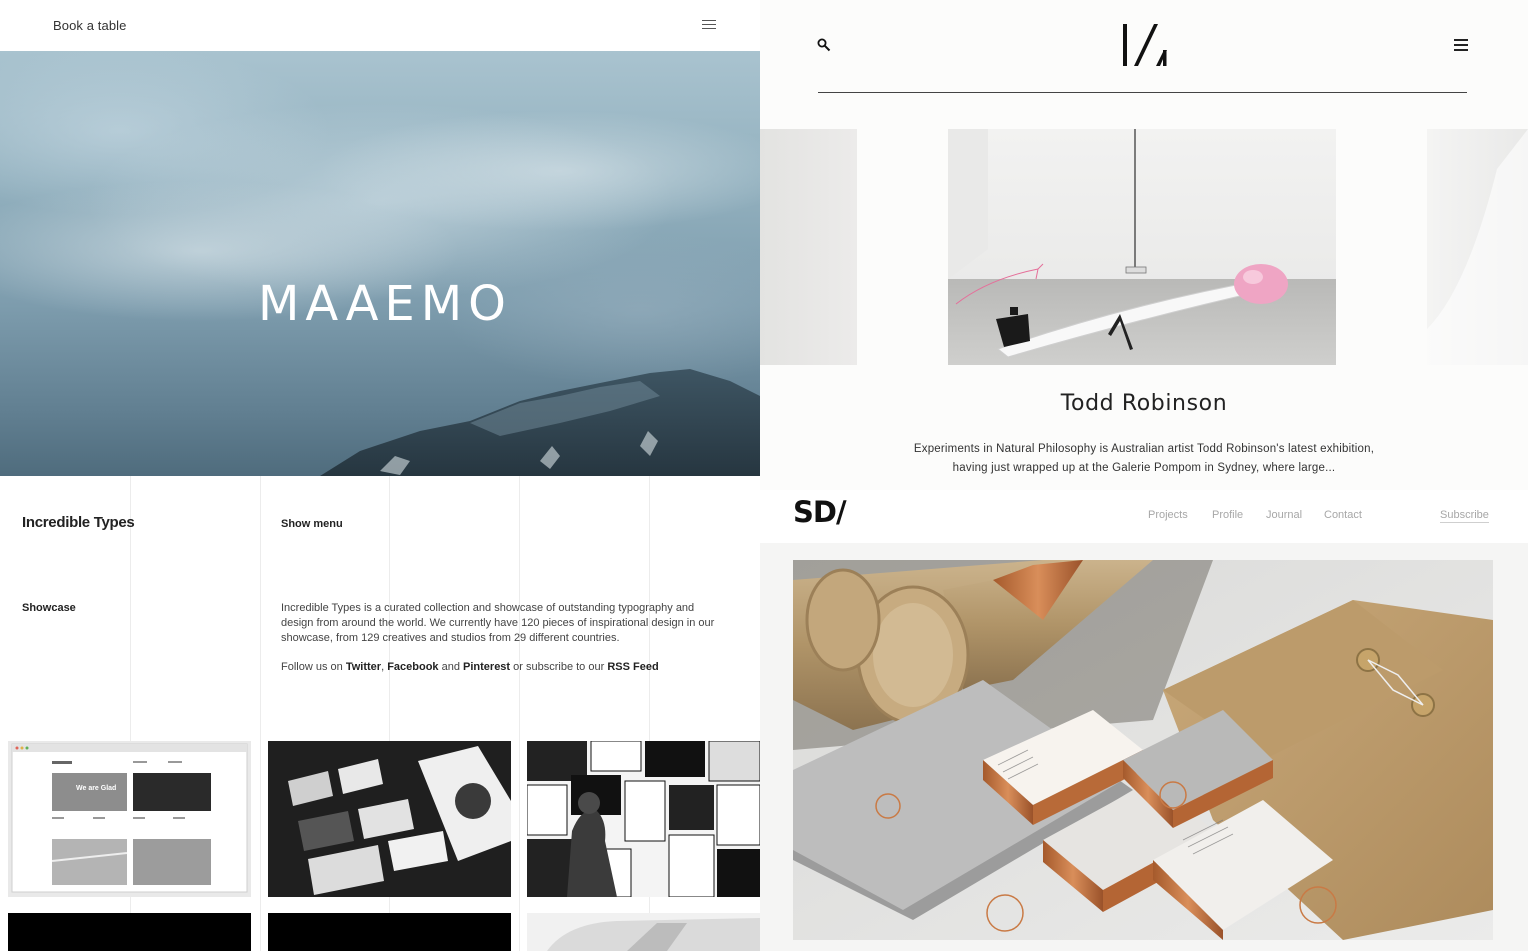 This screenshot has width=1528, height=951. I want to click on showcase-thumbnail: We are Glad, so click(129, 819).